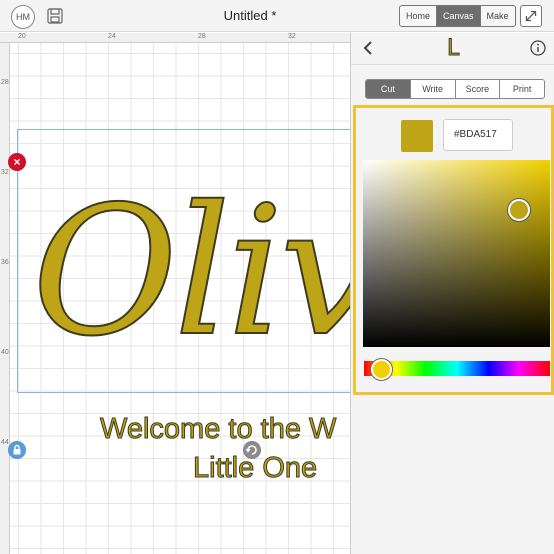 The height and width of the screenshot is (554, 554). Describe the element at coordinates (252, 450) in the screenshot. I see `rotate-icon` at that location.